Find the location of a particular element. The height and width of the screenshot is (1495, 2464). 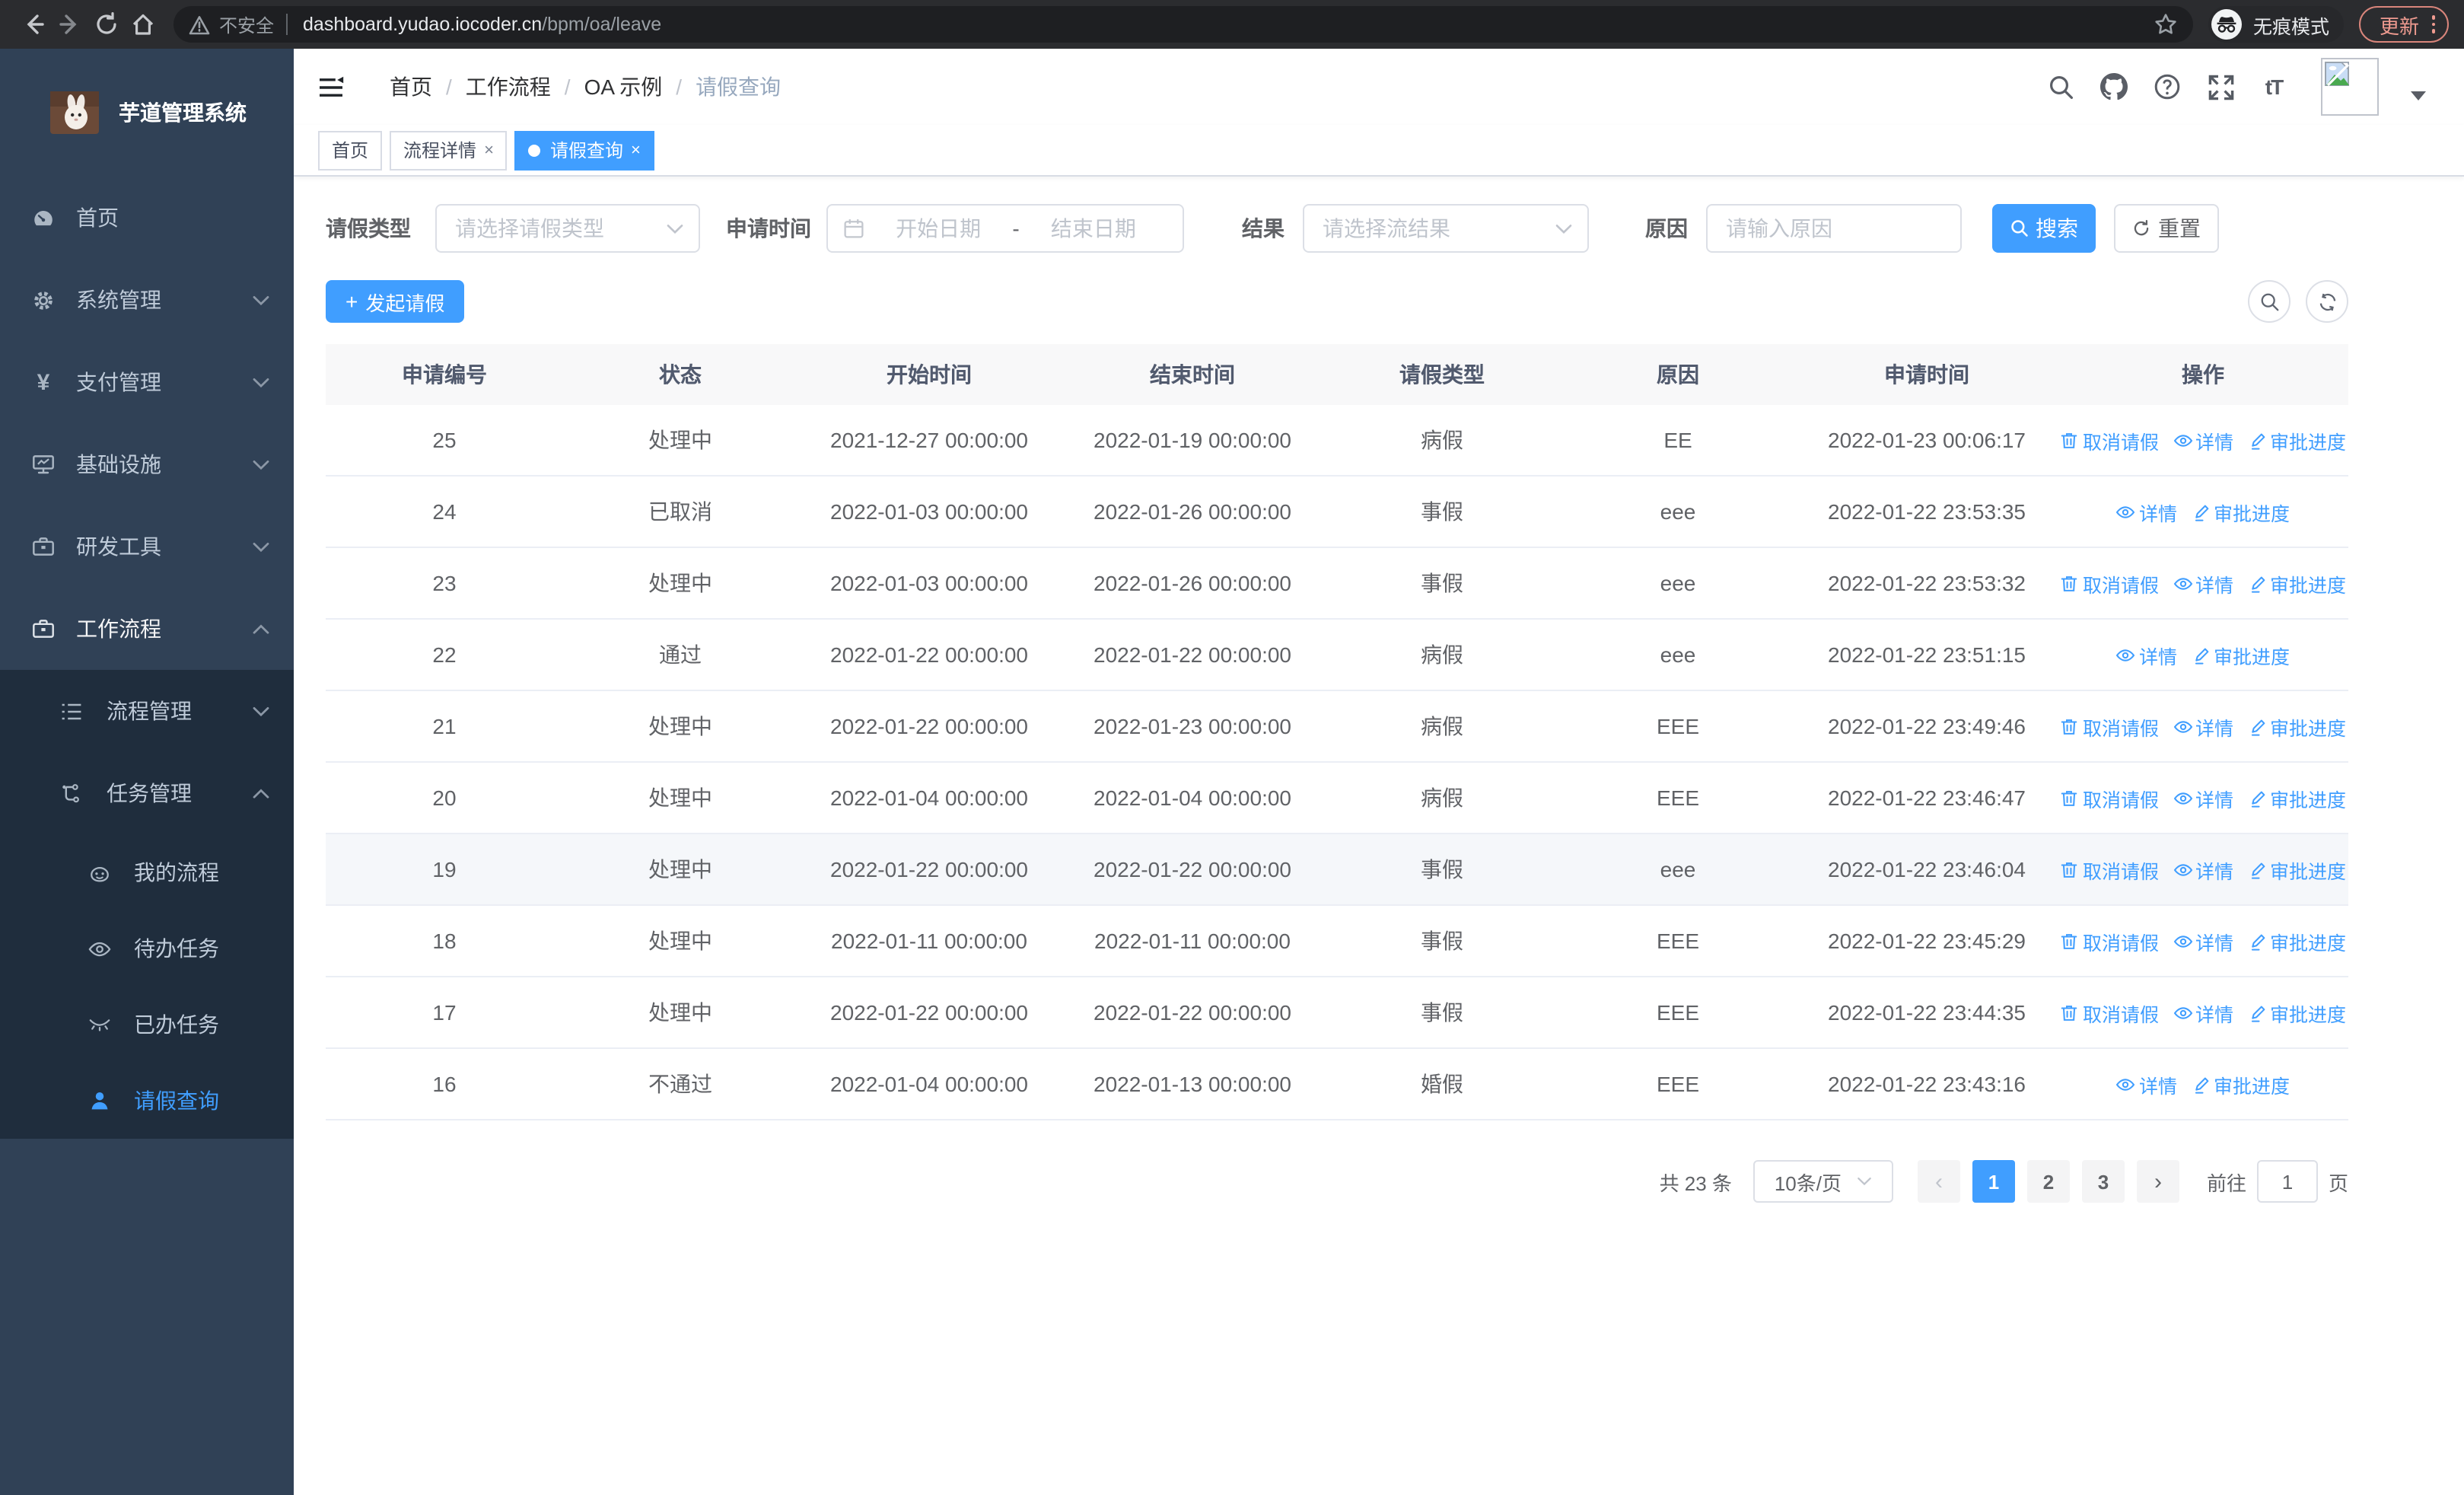

refresh-button is located at coordinates (2327, 302).